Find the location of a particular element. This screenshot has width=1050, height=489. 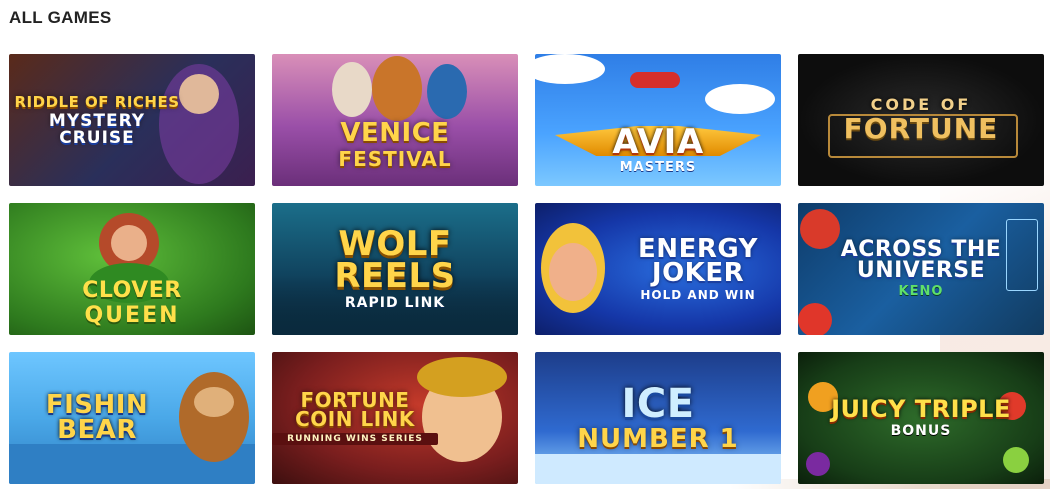

game-title: JUICY TRIPLE is located at coordinates (921, 408).